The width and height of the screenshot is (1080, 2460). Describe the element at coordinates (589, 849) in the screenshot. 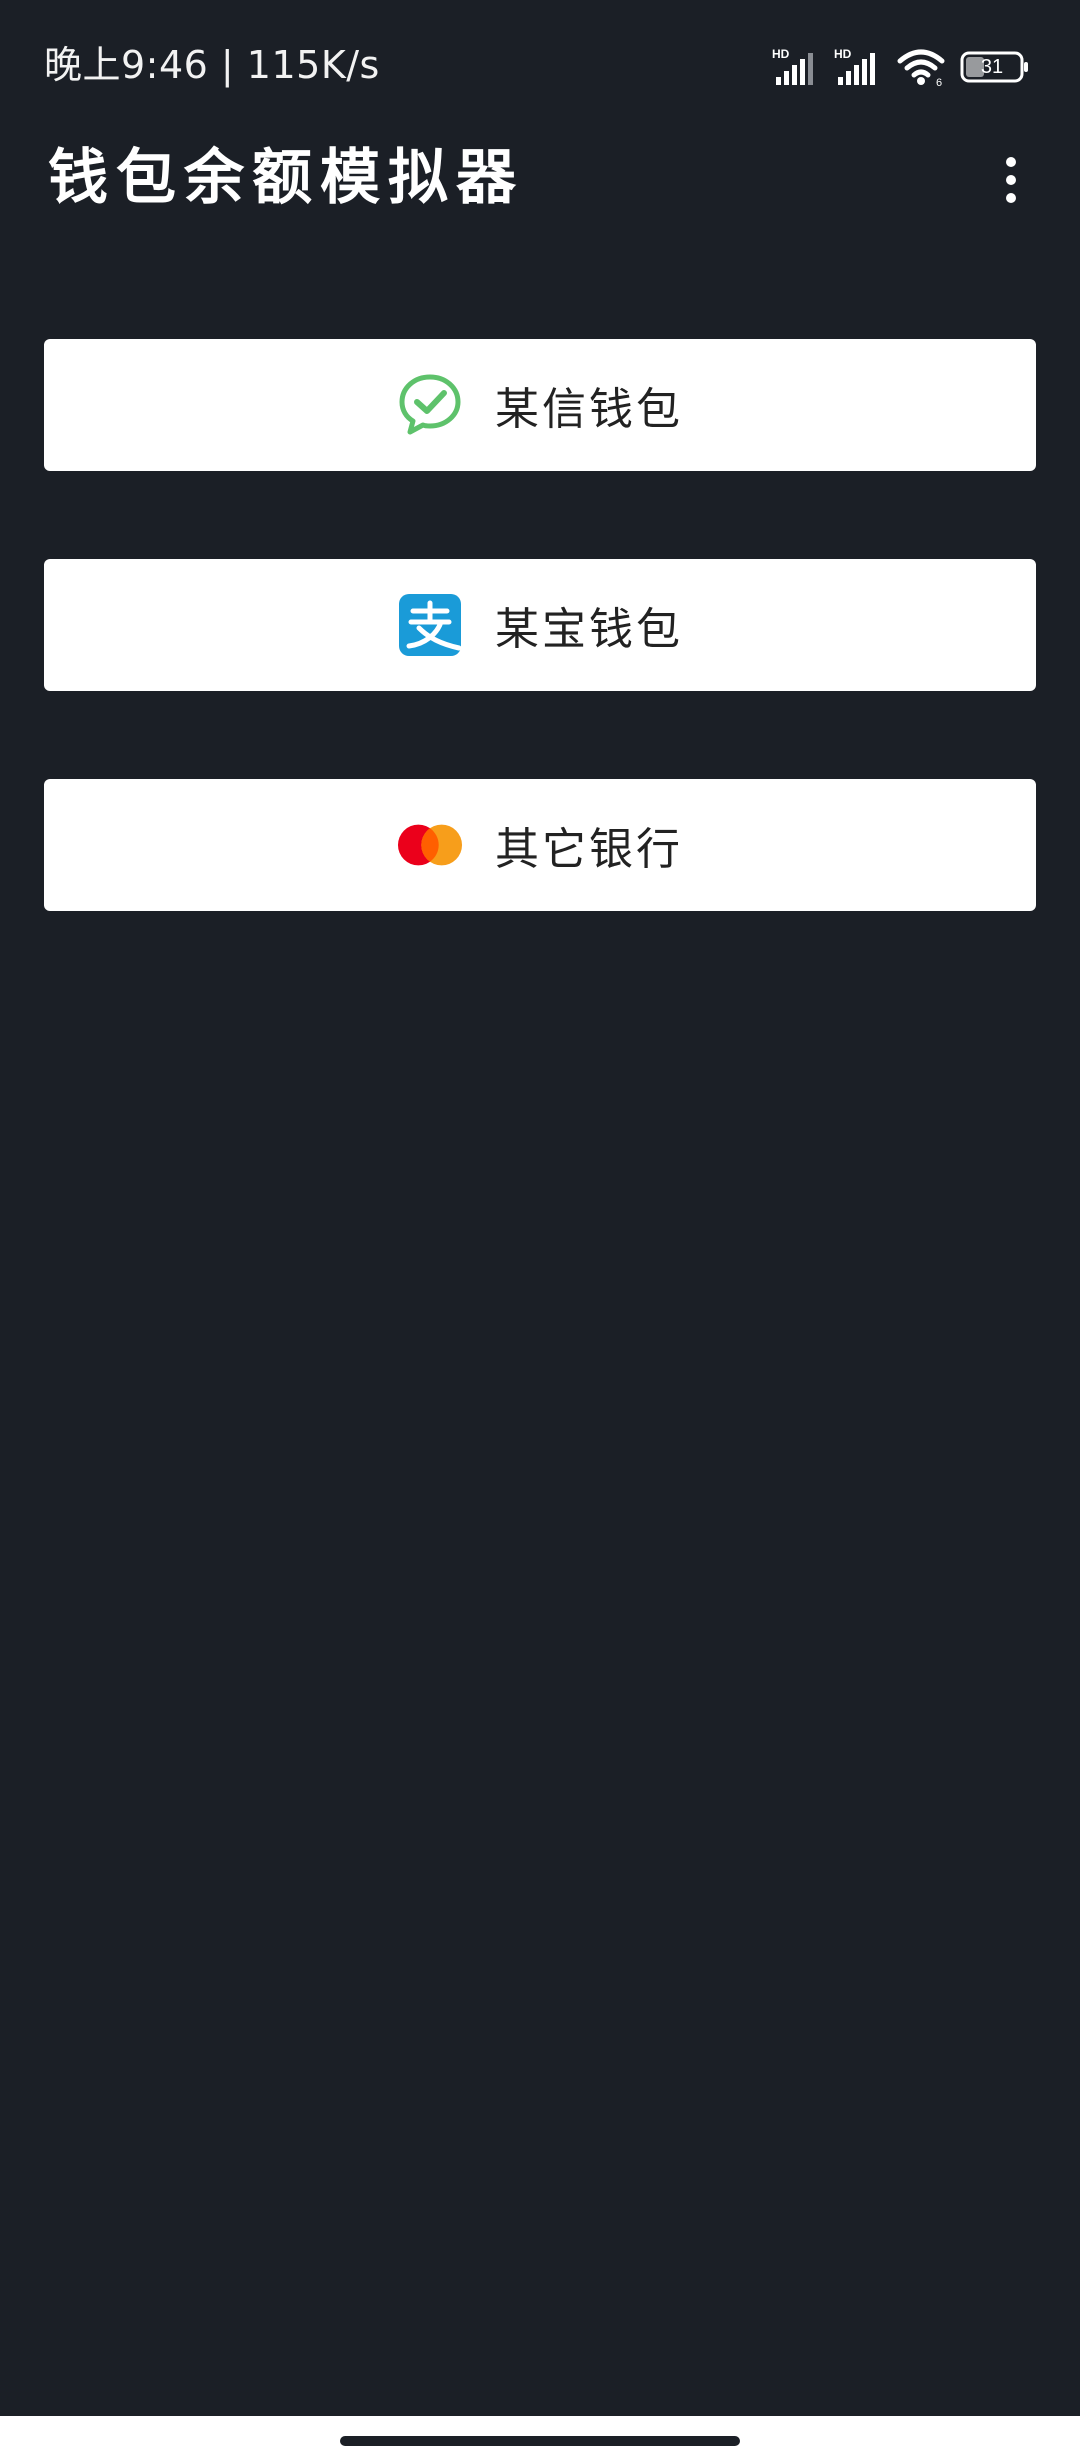

I see `other-bank-label: 其它银行` at that location.